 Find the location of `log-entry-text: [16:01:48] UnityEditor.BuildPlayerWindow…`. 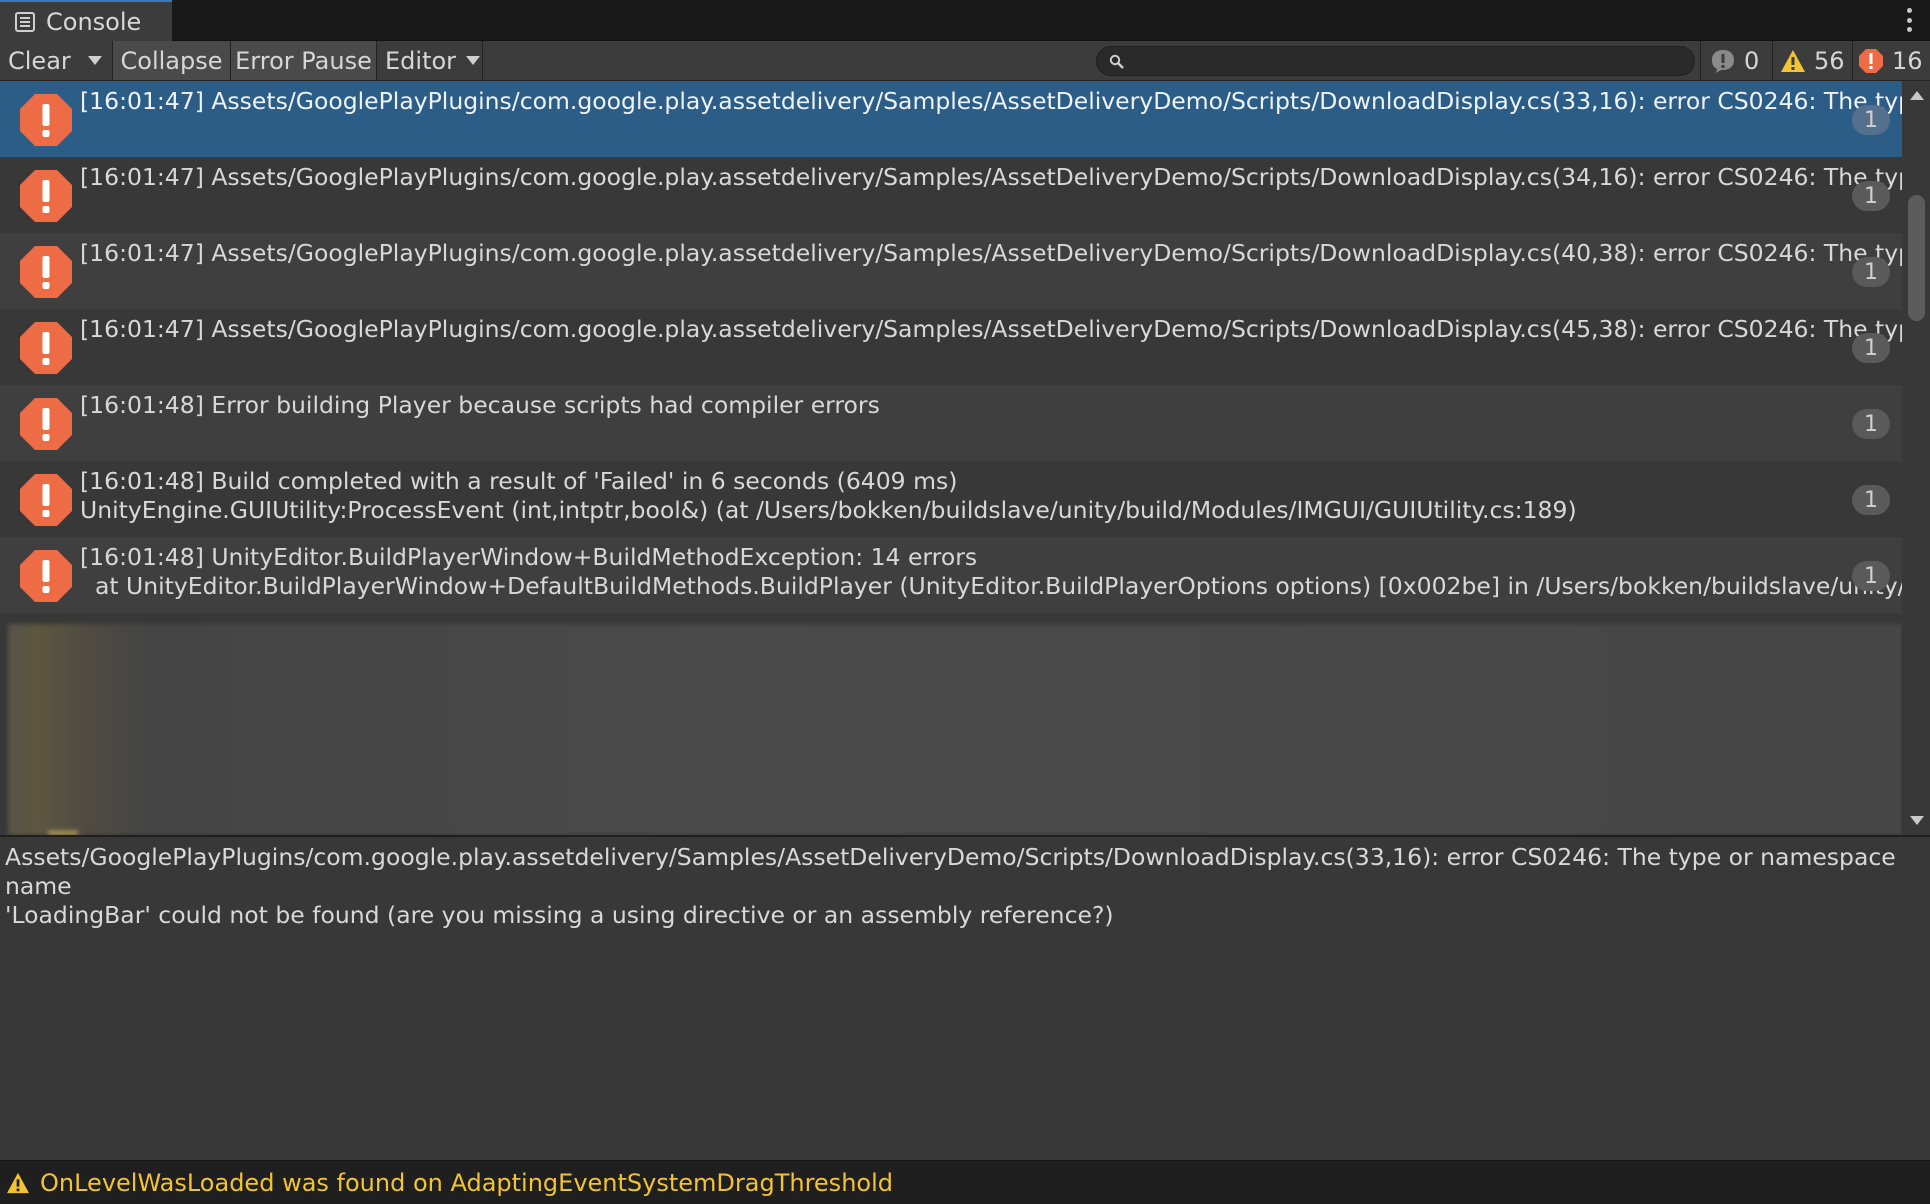

log-entry-text: [16:01:48] UnityEditor.BuildPlayerWindow… is located at coordinates (991, 572).